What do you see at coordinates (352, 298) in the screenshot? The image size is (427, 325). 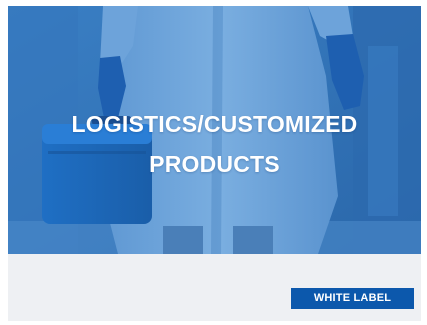 I see `white-label-button: WHITE LABEL` at bounding box center [352, 298].